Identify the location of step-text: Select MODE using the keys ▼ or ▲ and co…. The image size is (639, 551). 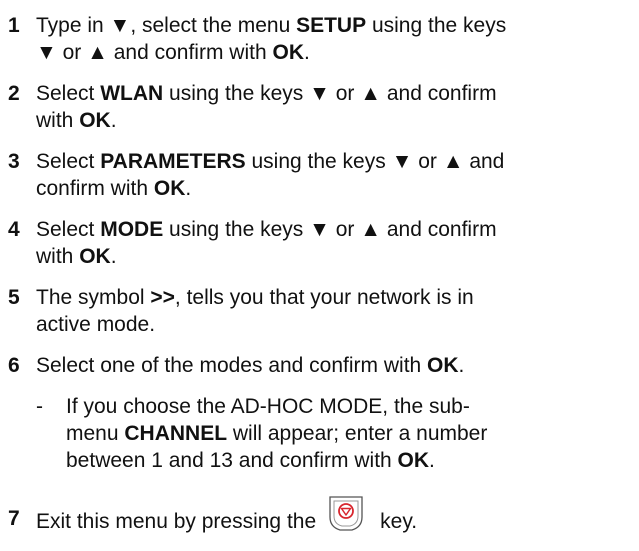
(336, 243).